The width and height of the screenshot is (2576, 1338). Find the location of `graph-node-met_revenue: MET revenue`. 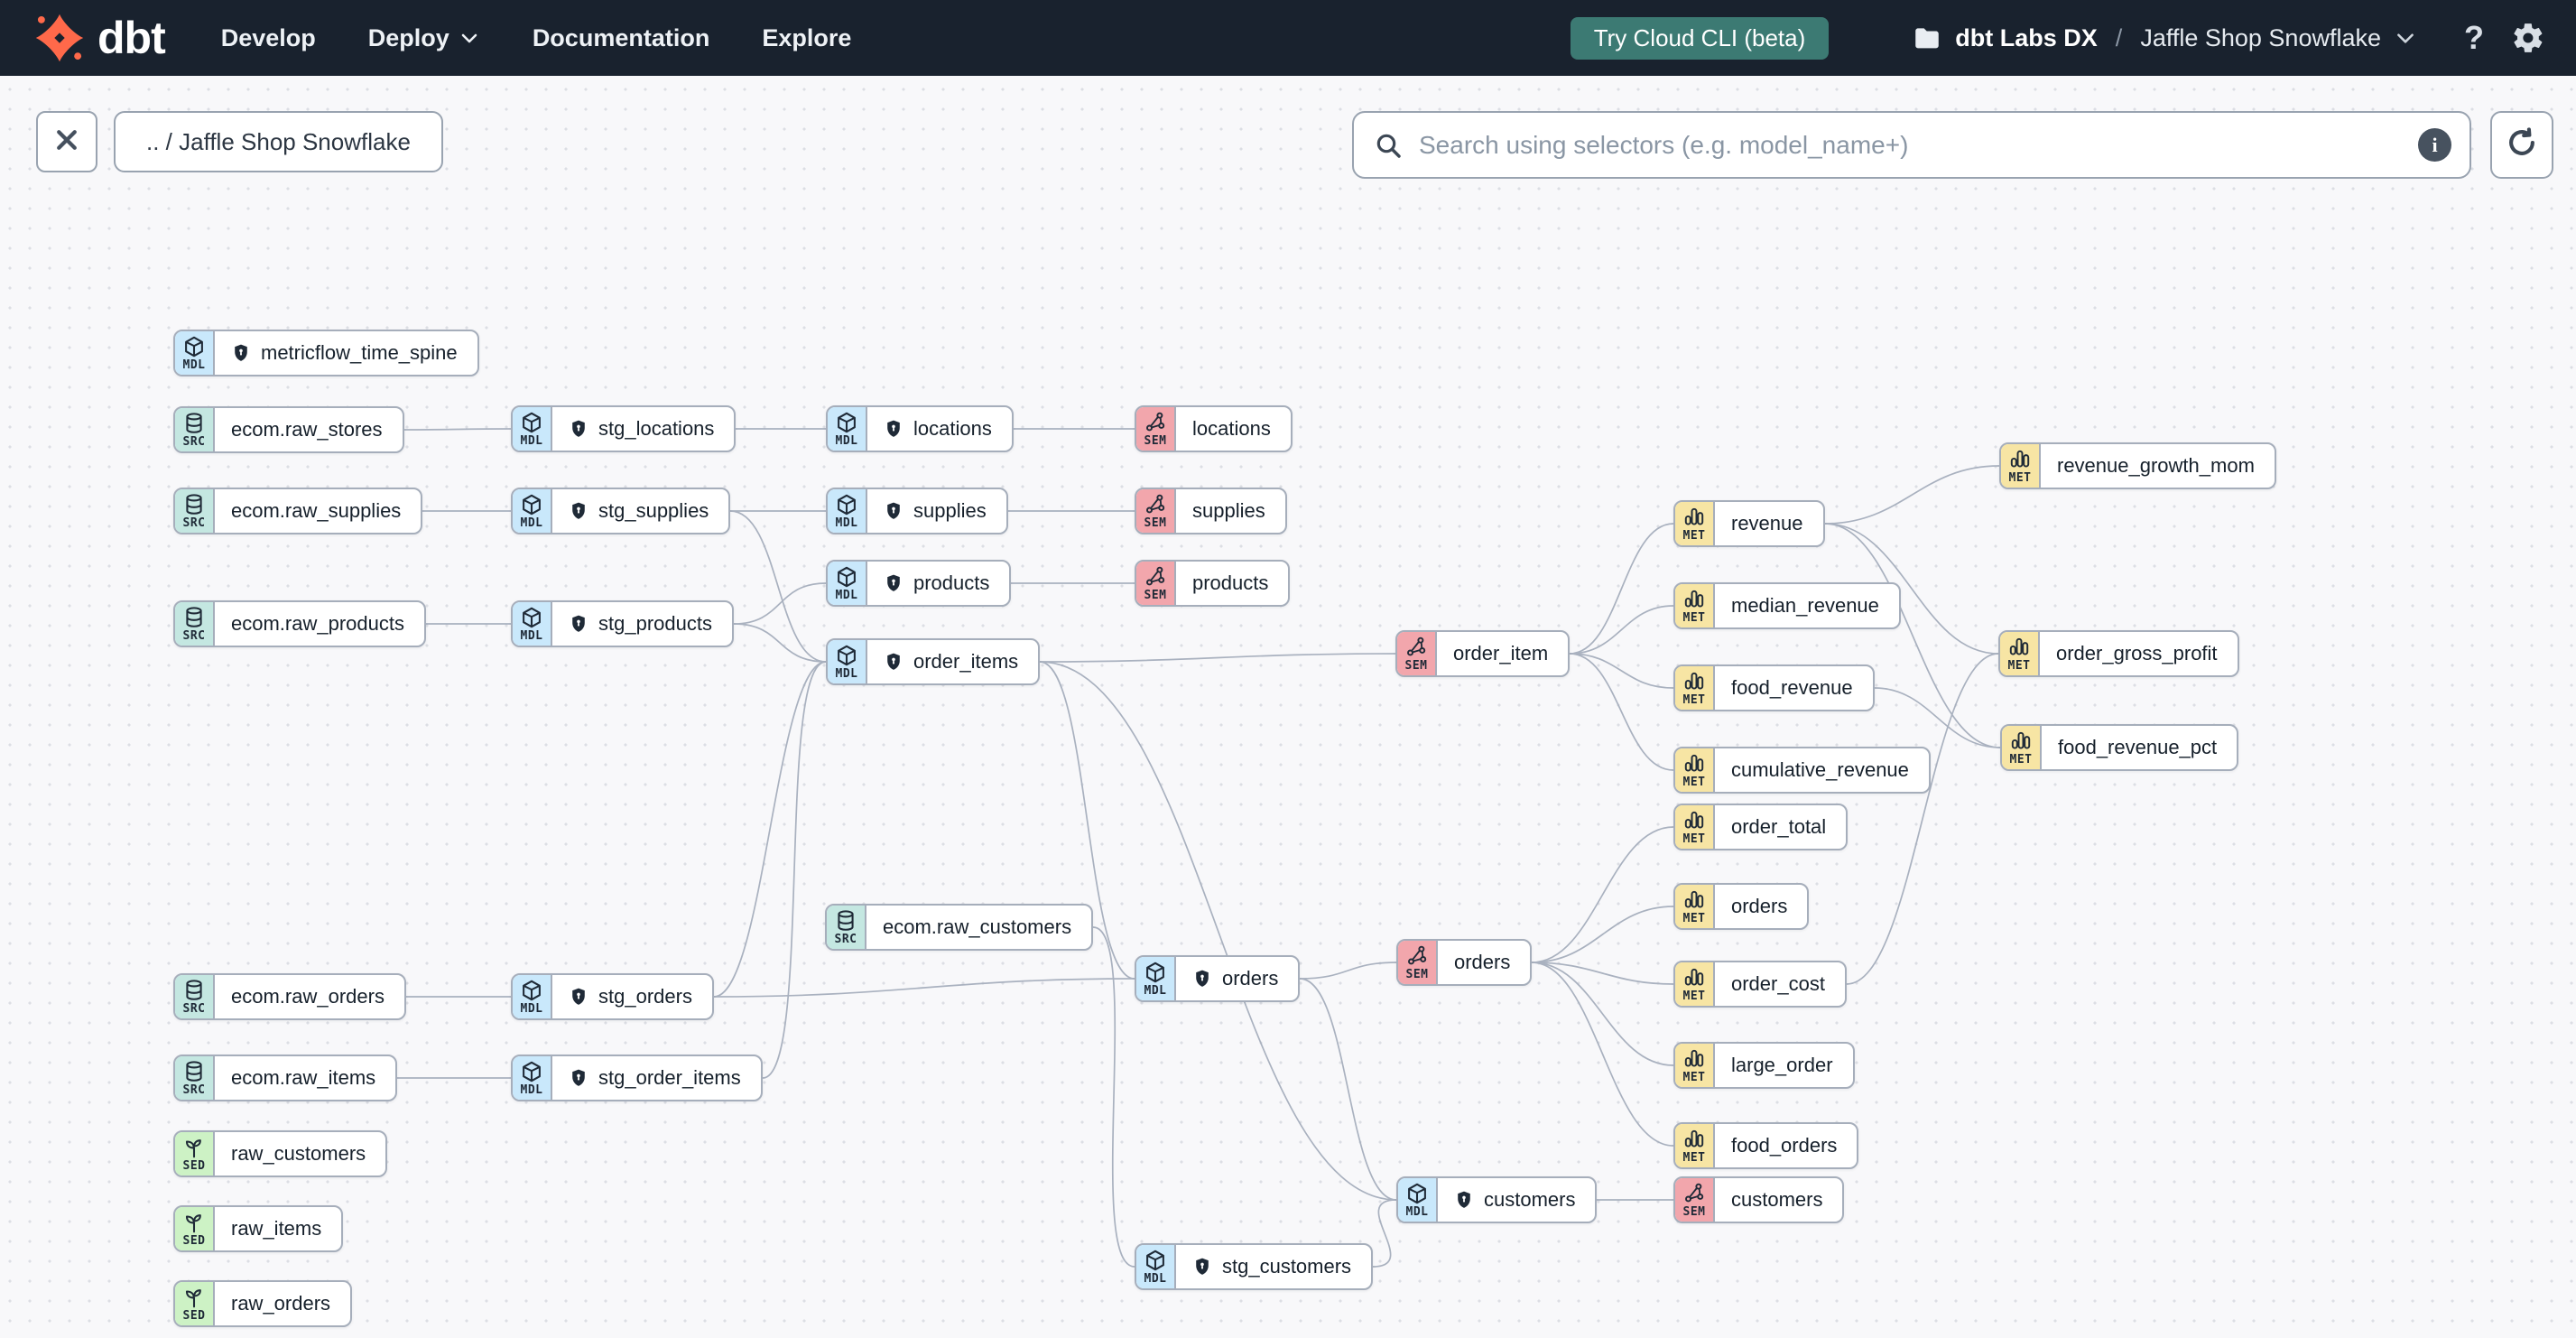

graph-node-met_revenue: MET revenue is located at coordinates (1749, 523).